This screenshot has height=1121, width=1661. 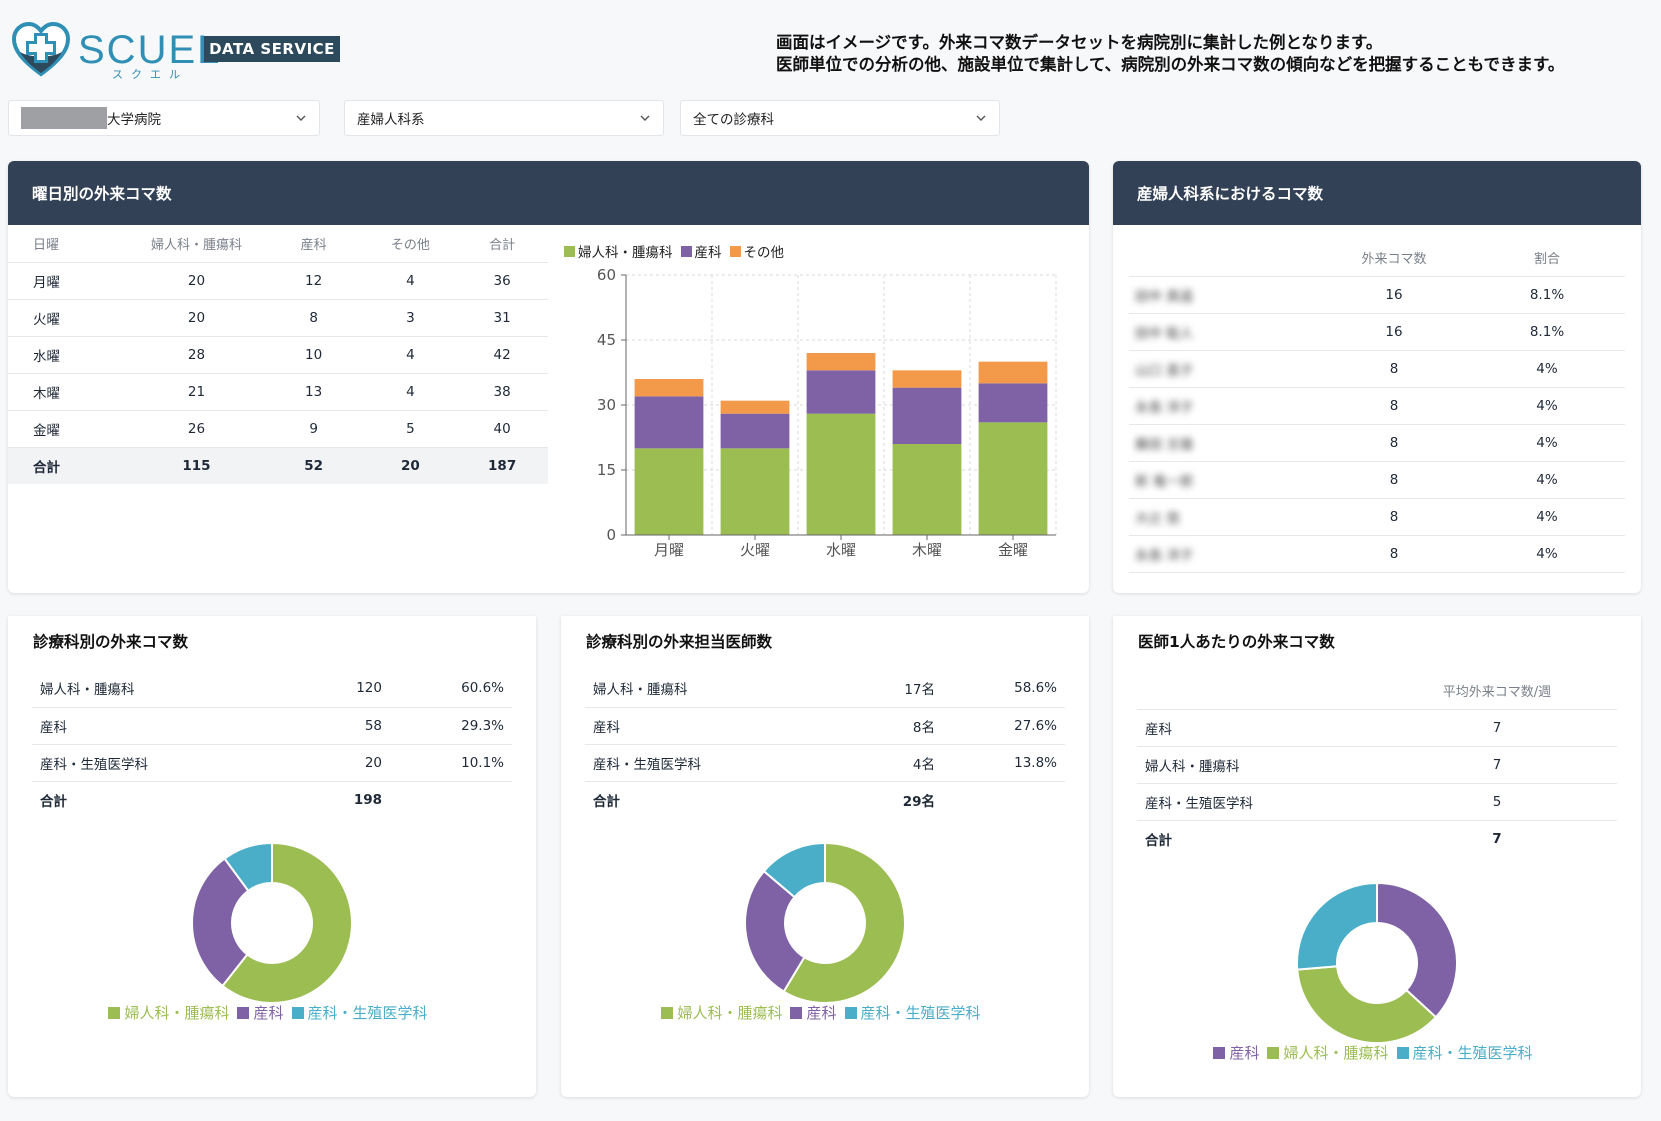 I want to click on x-tick-label: 木曜, so click(x=927, y=550).